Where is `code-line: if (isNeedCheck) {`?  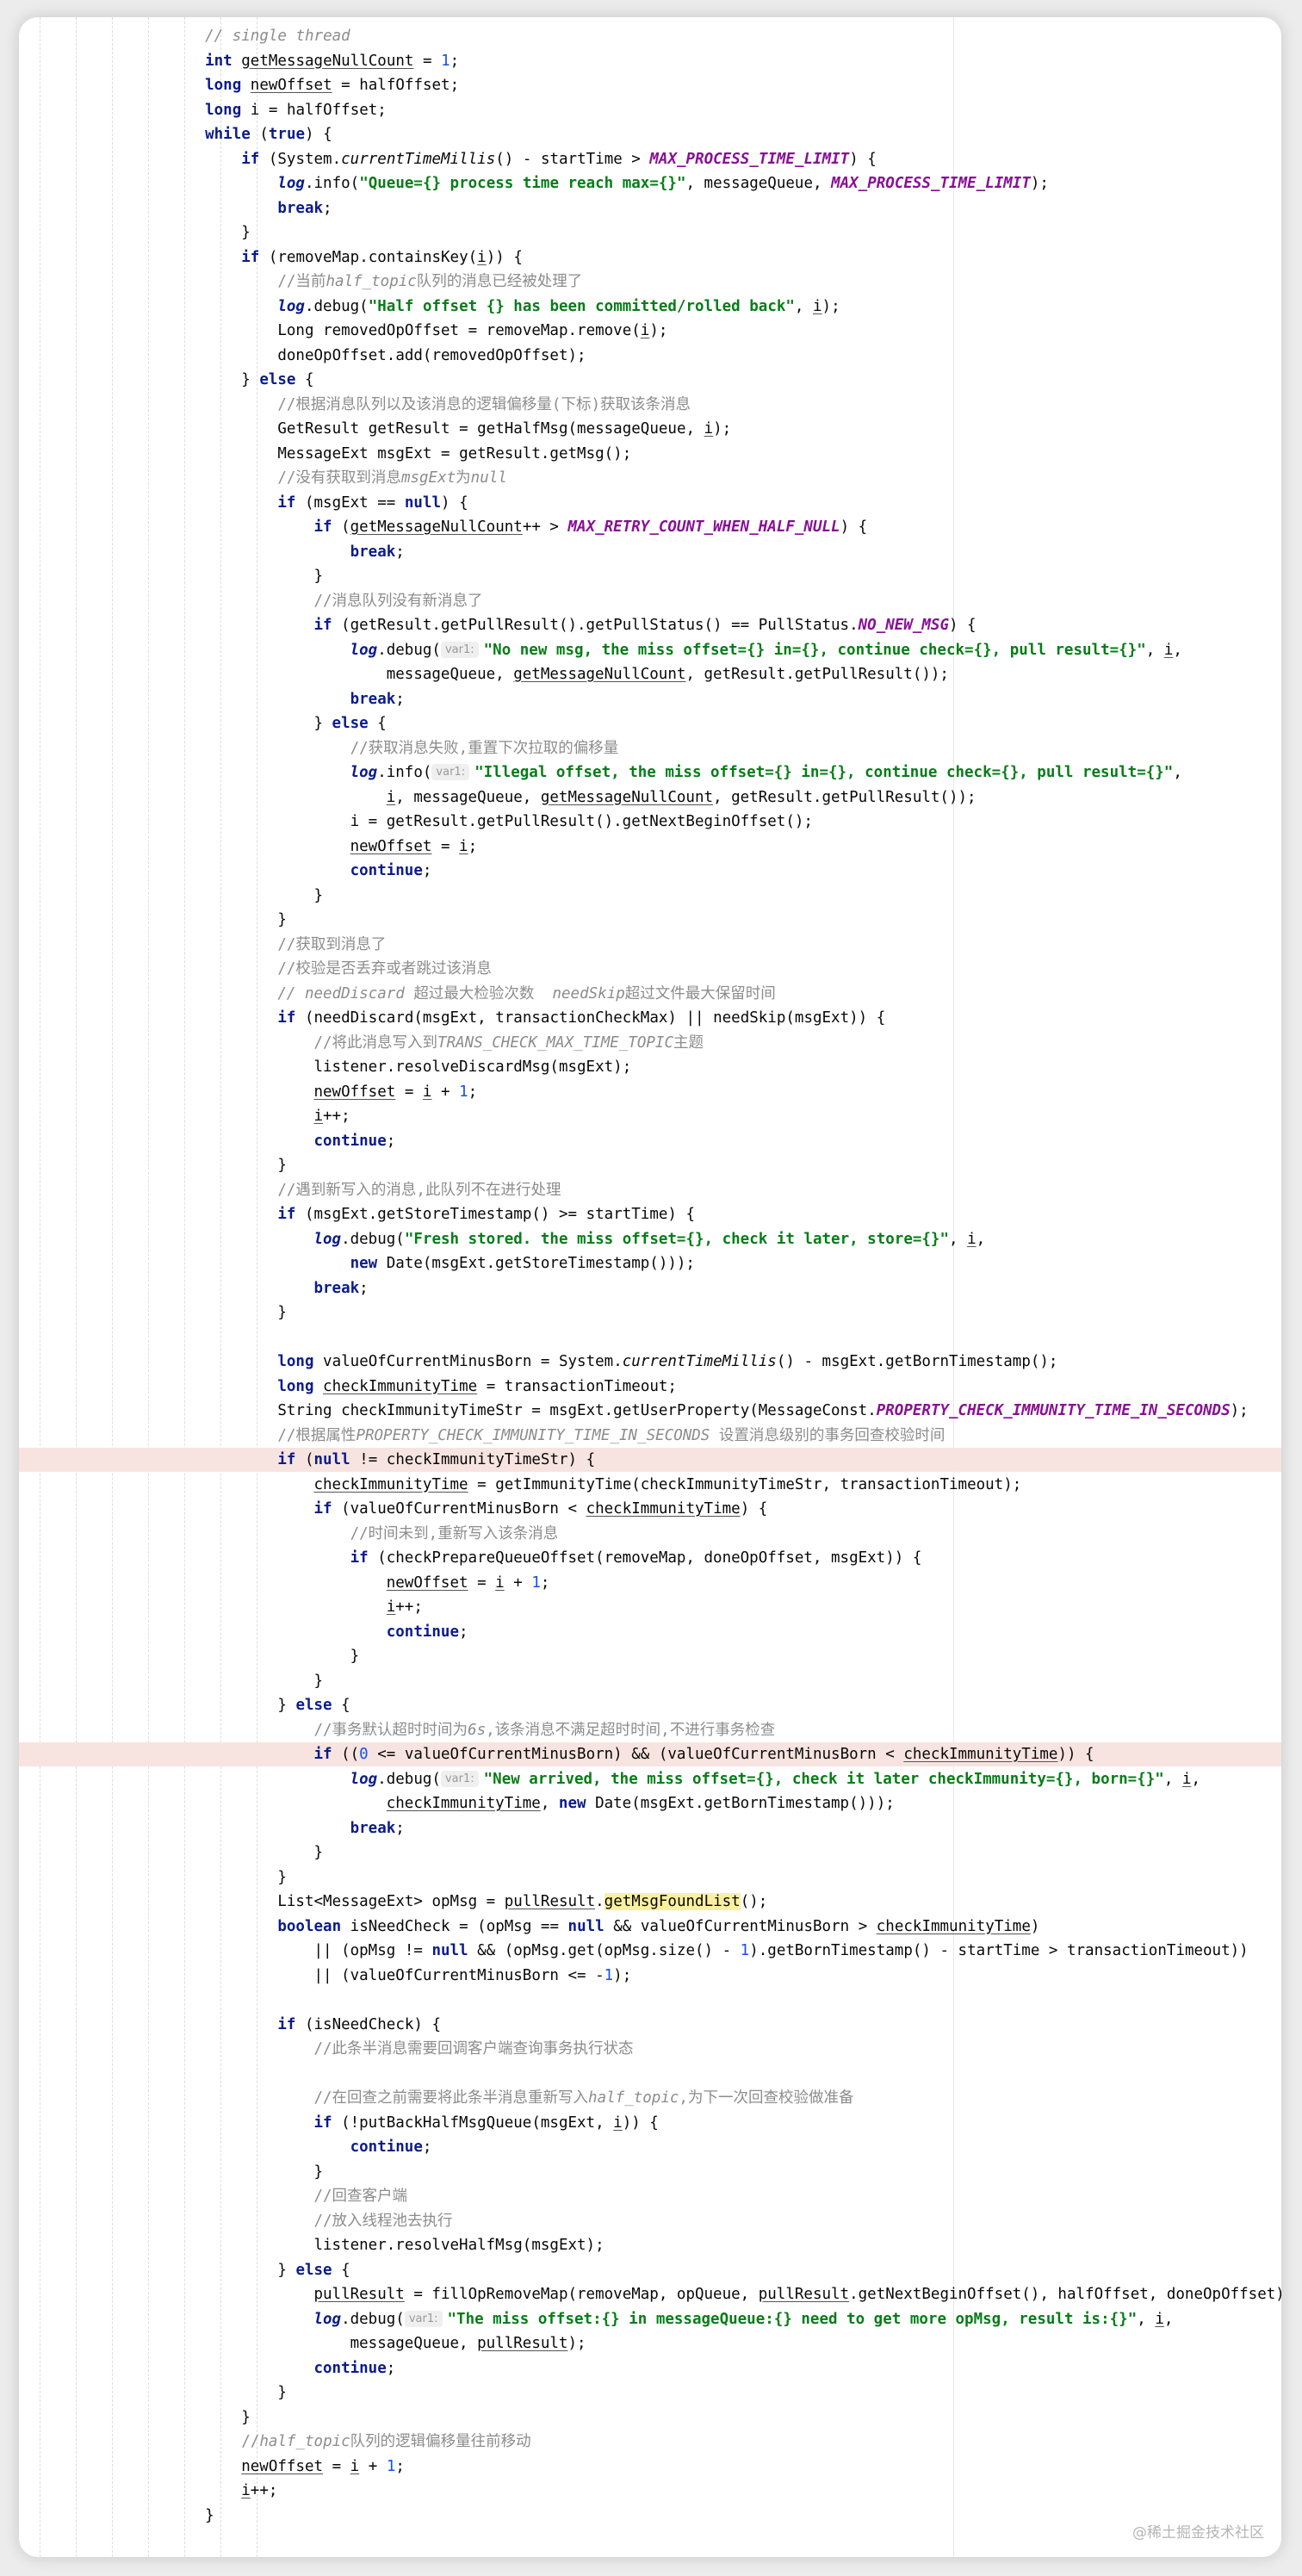
code-line: if (isNeedCheck) { is located at coordinates (650, 2025).